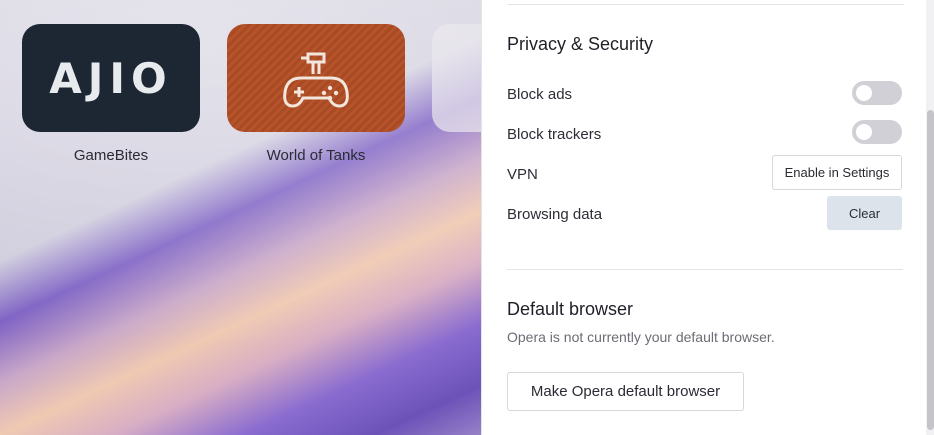 Image resolution: width=934 pixels, height=435 pixels. What do you see at coordinates (864, 213) in the screenshot?
I see `clear-browsing-data-button: Clear` at bounding box center [864, 213].